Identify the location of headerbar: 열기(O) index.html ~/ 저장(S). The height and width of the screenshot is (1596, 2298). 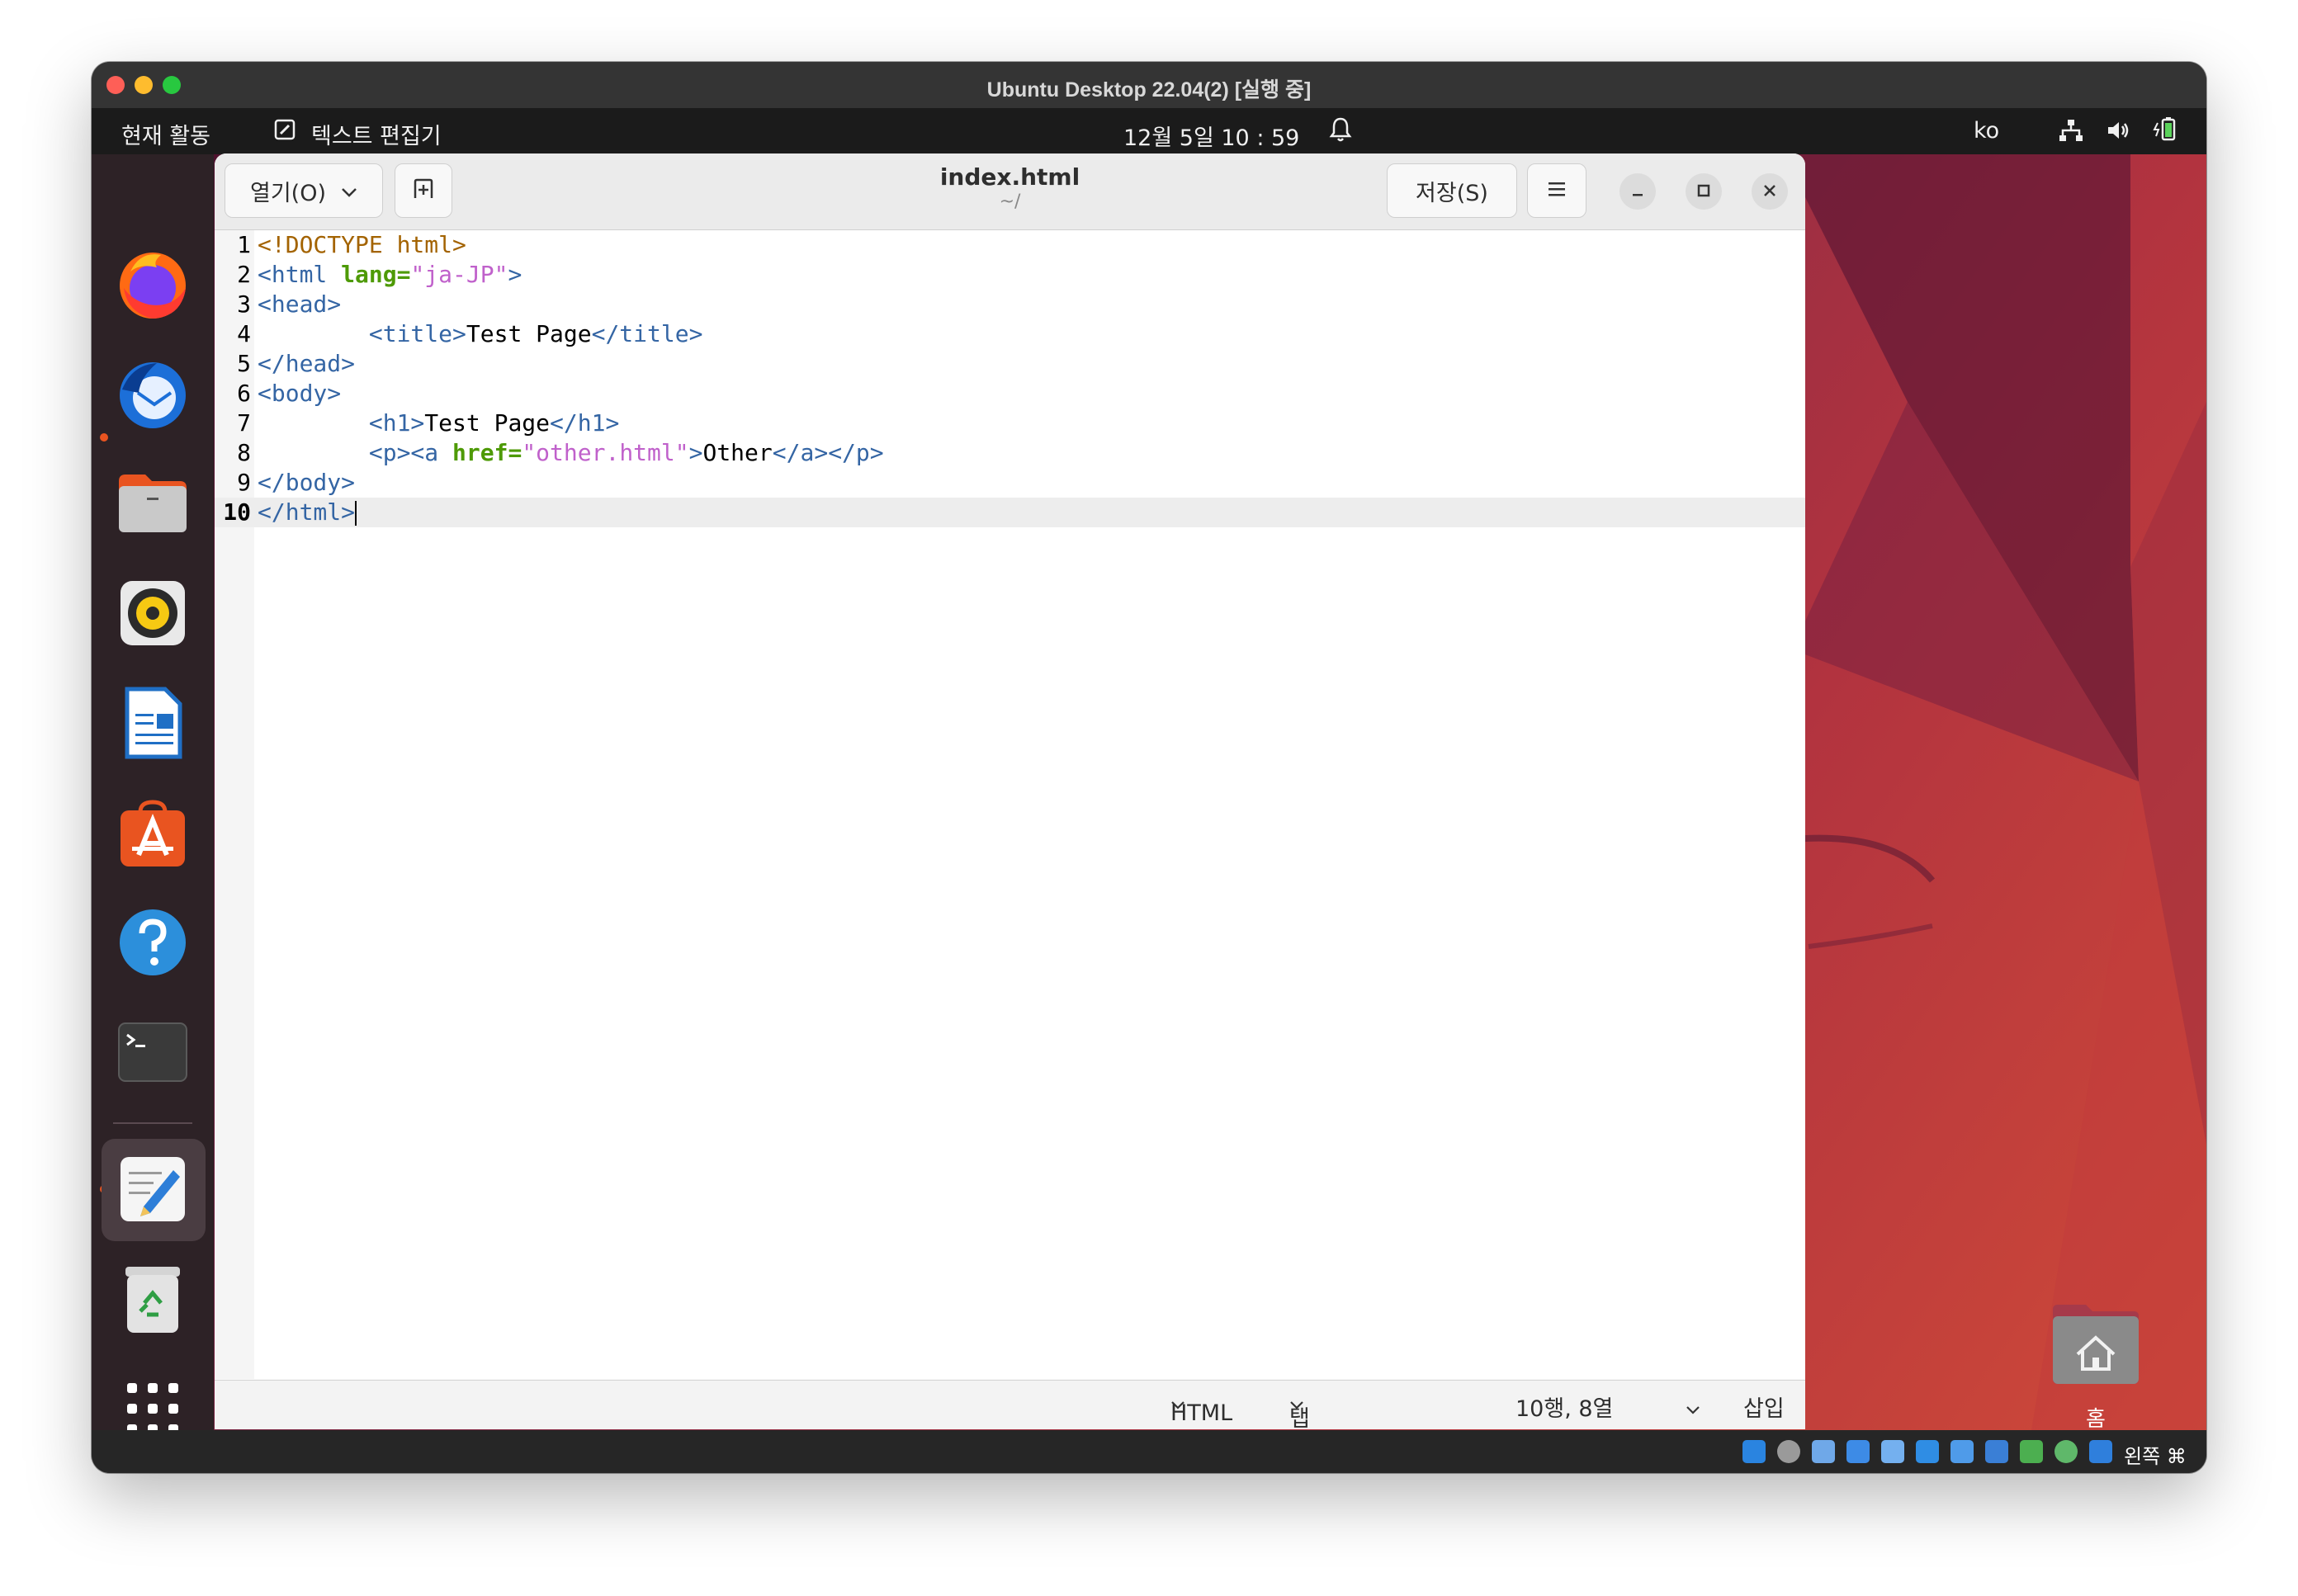
(1010, 191).